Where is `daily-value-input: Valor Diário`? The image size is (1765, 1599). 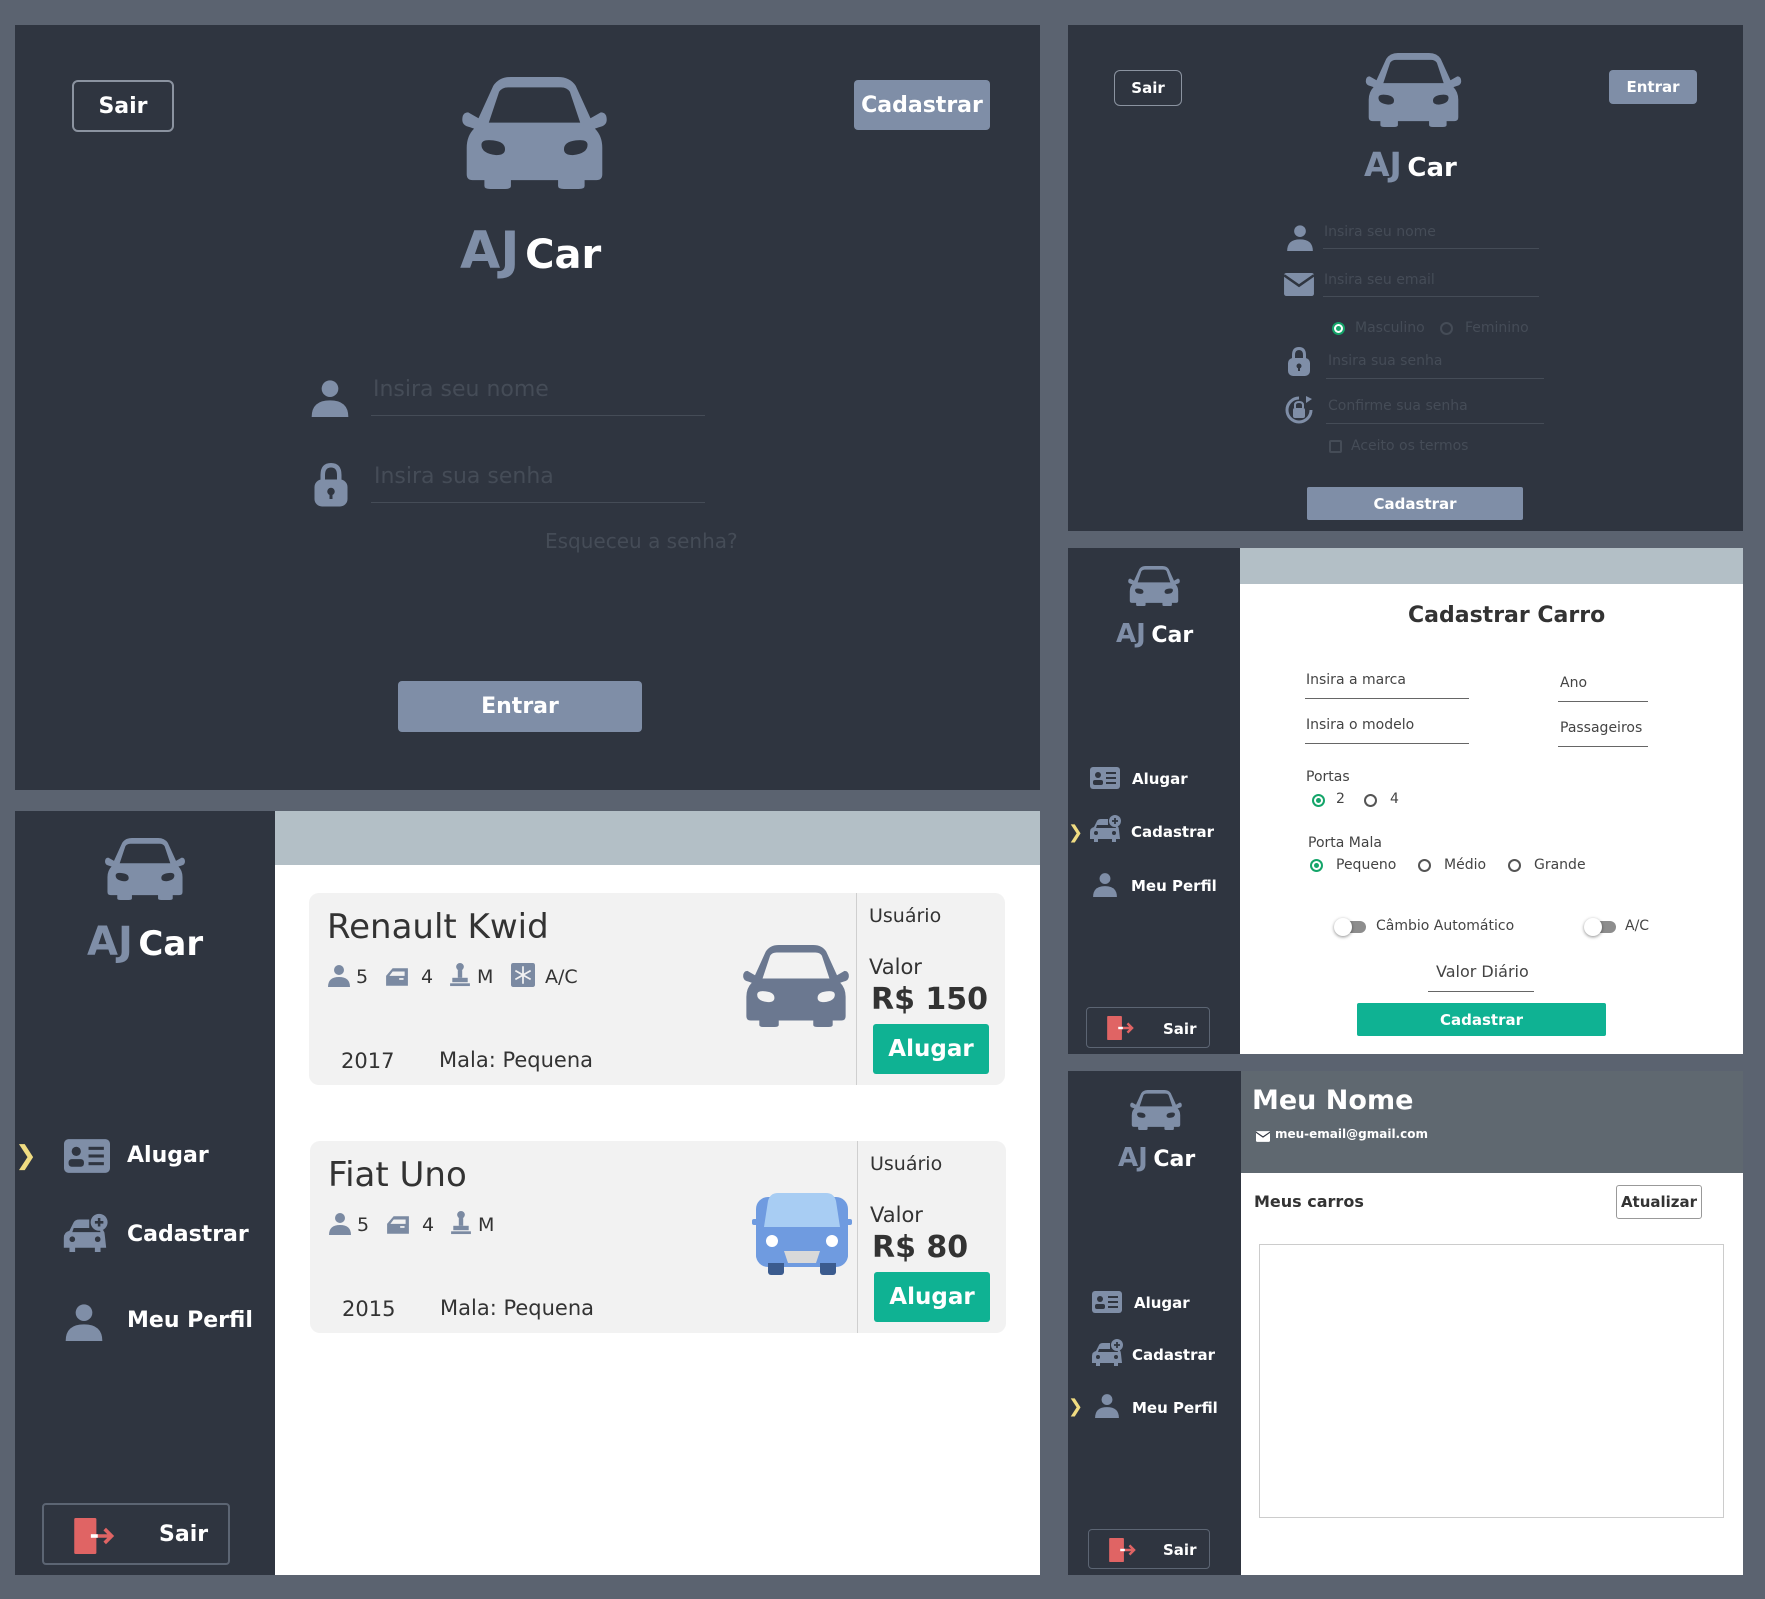 daily-value-input: Valor Diário is located at coordinates (1482, 971).